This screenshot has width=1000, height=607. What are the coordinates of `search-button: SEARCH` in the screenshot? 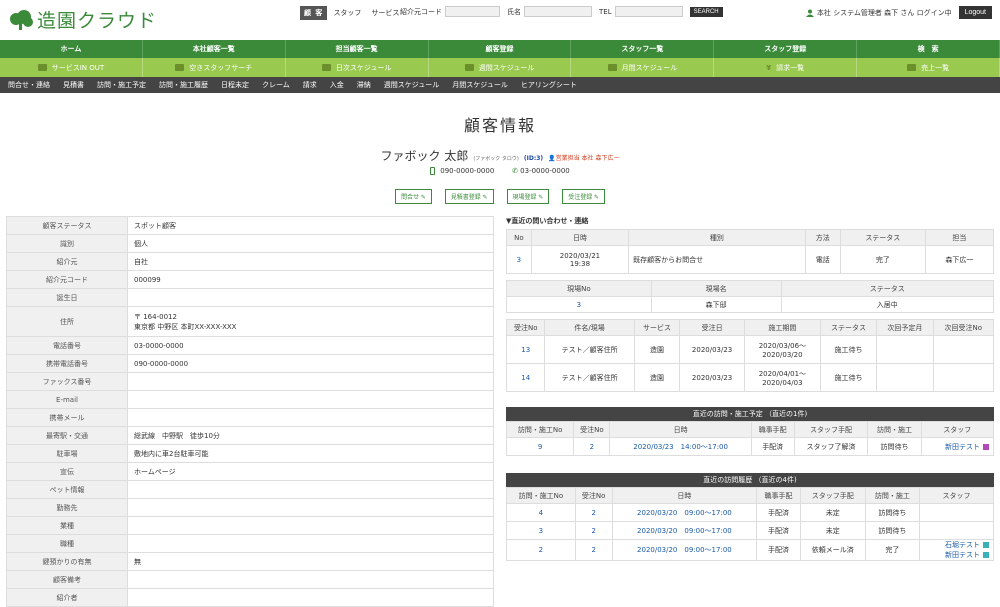 It's located at (706, 11).